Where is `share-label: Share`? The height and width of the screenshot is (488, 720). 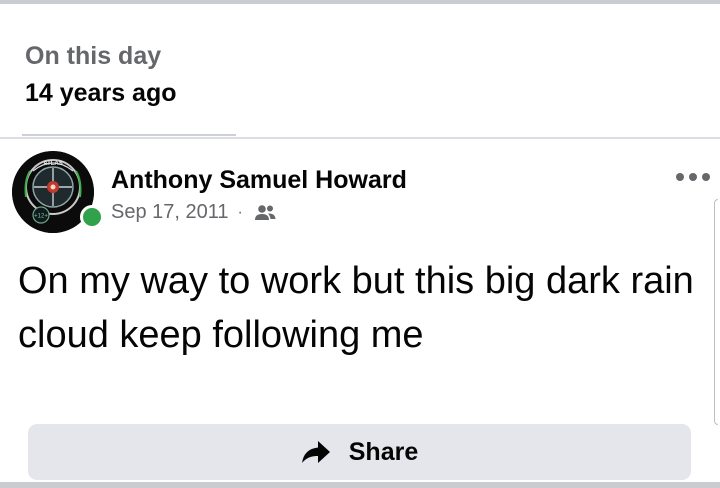
share-label: Share is located at coordinates (383, 451).